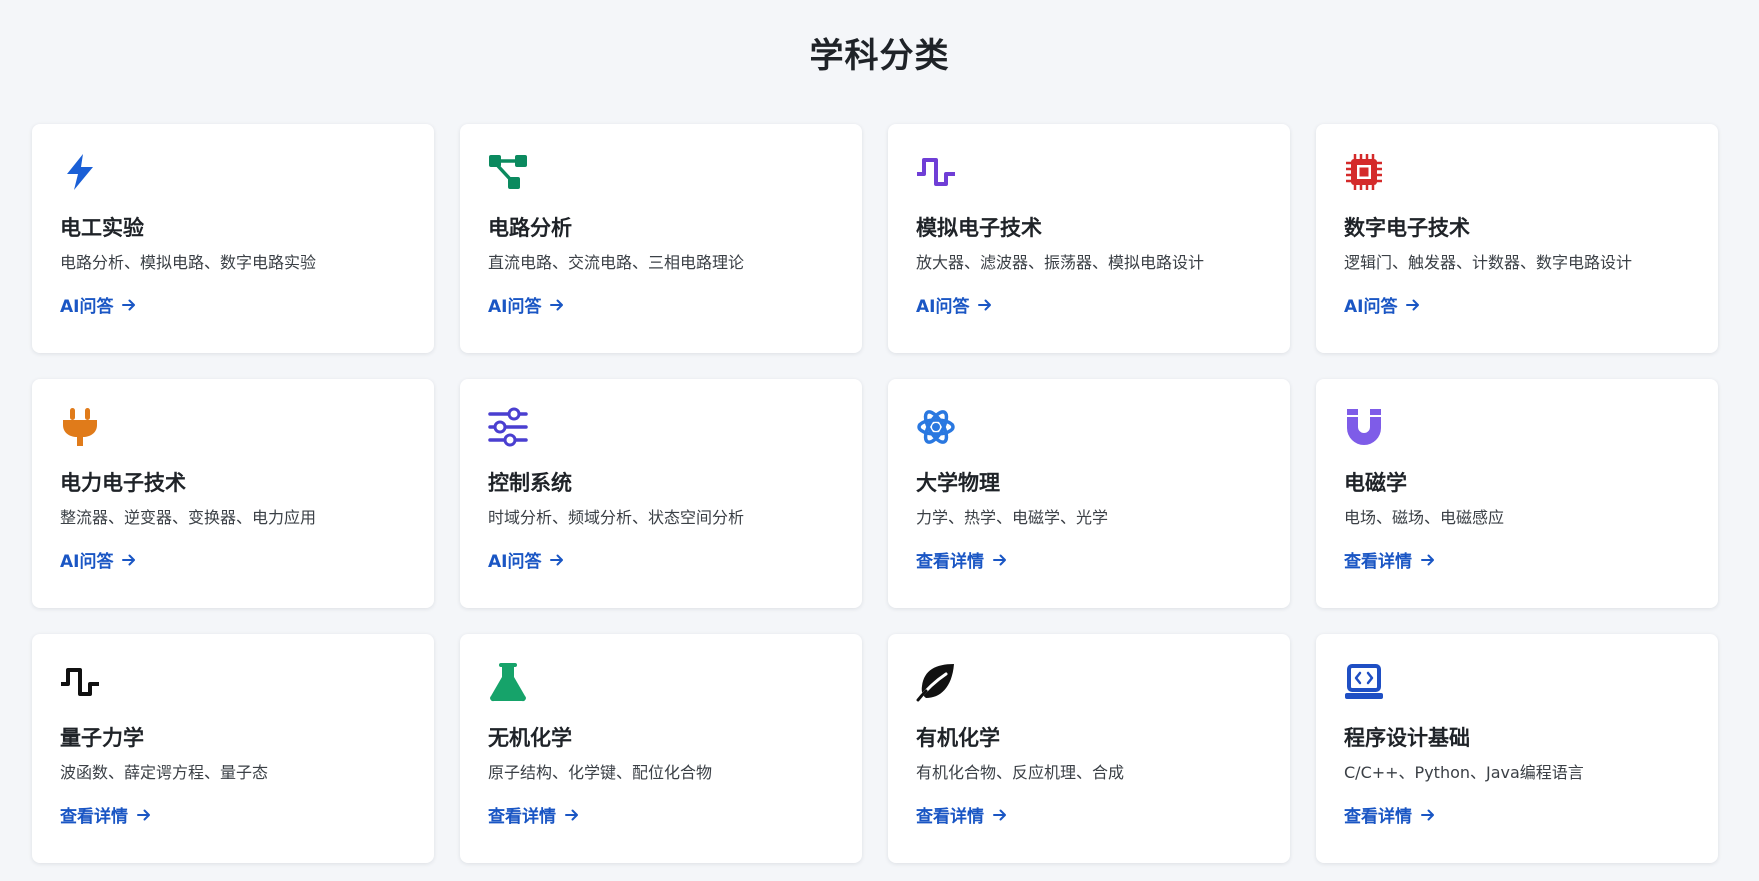 The height and width of the screenshot is (881, 1759). I want to click on leaf-icon, so click(936, 682).